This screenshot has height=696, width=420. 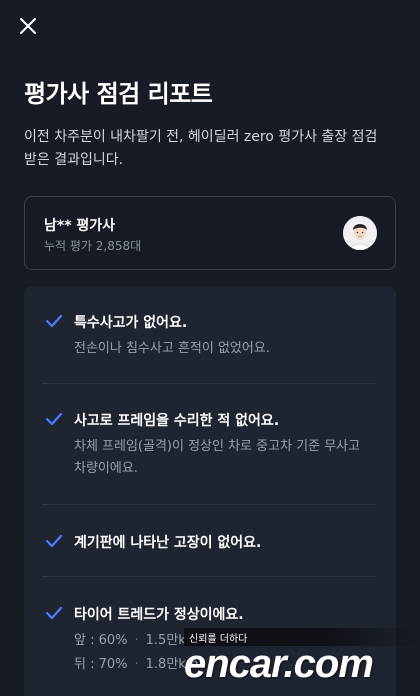 What do you see at coordinates (159, 615) in the screenshot?
I see `checklist-item-title: 타이어 트레드가 정상이에요.` at bounding box center [159, 615].